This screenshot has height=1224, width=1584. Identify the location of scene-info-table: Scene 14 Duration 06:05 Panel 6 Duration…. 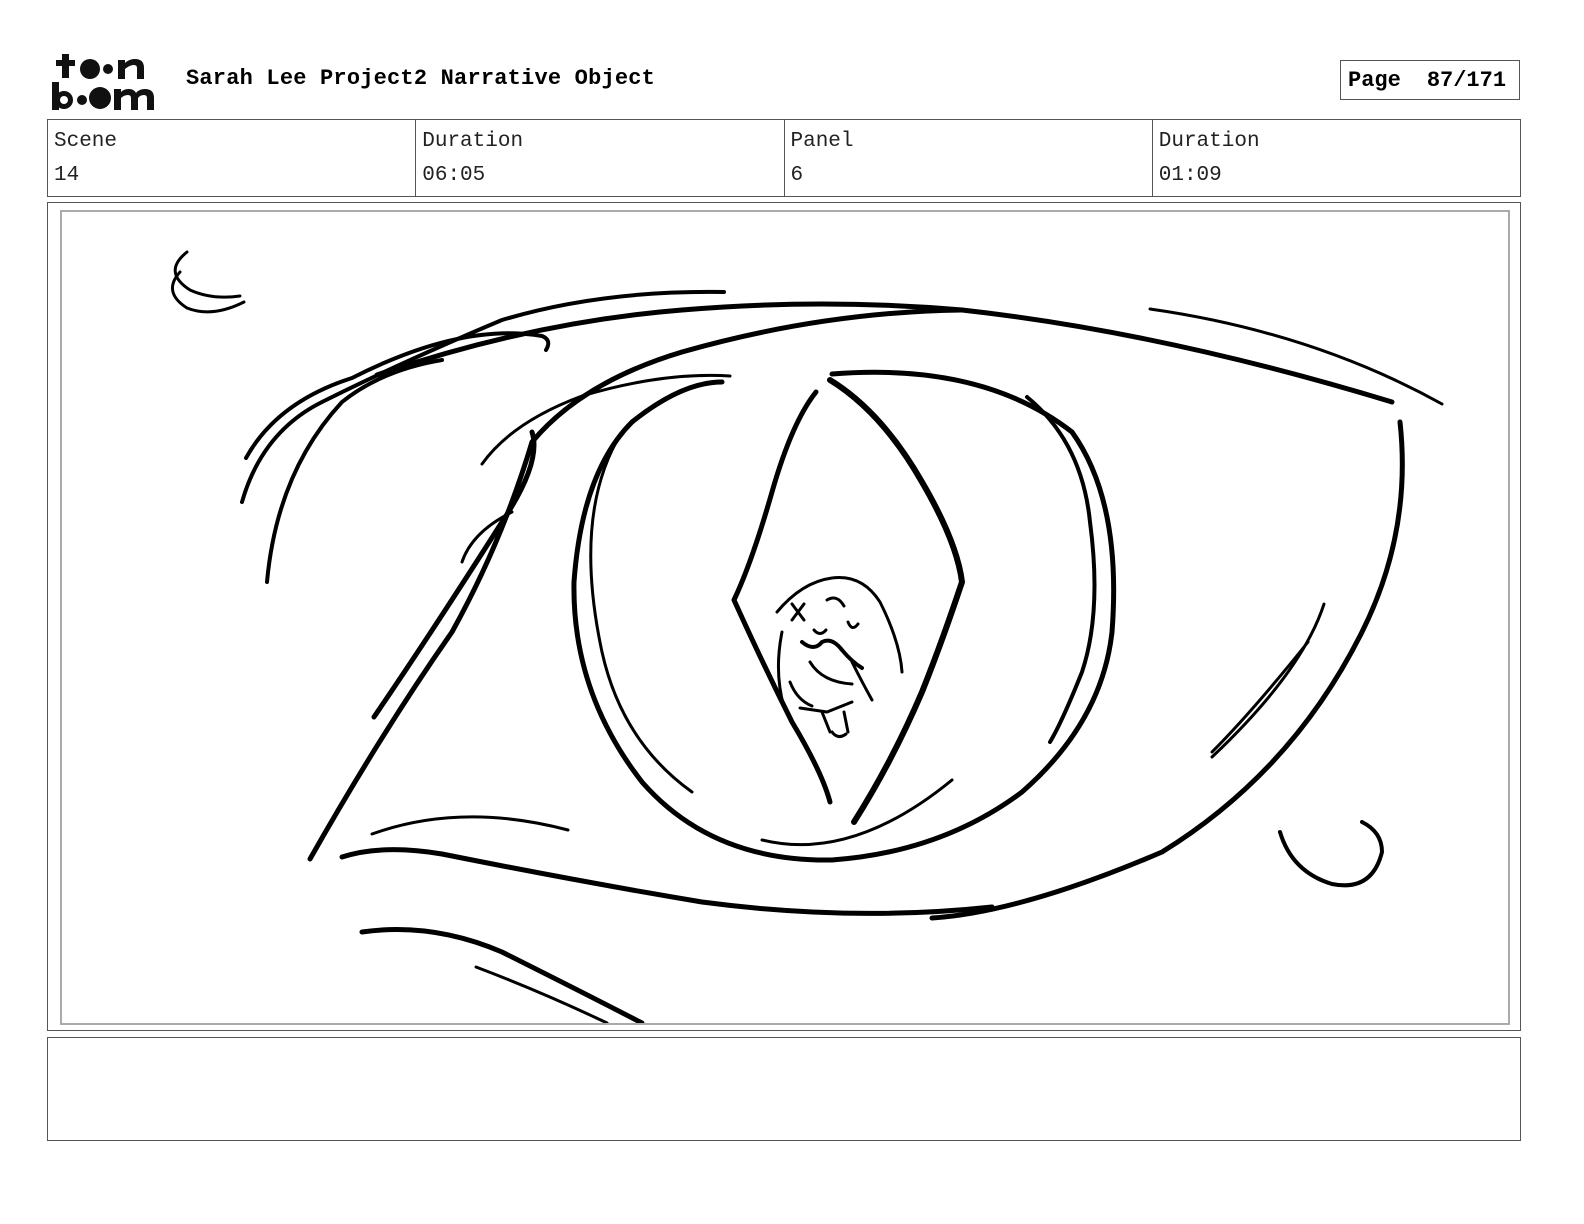
(784, 158).